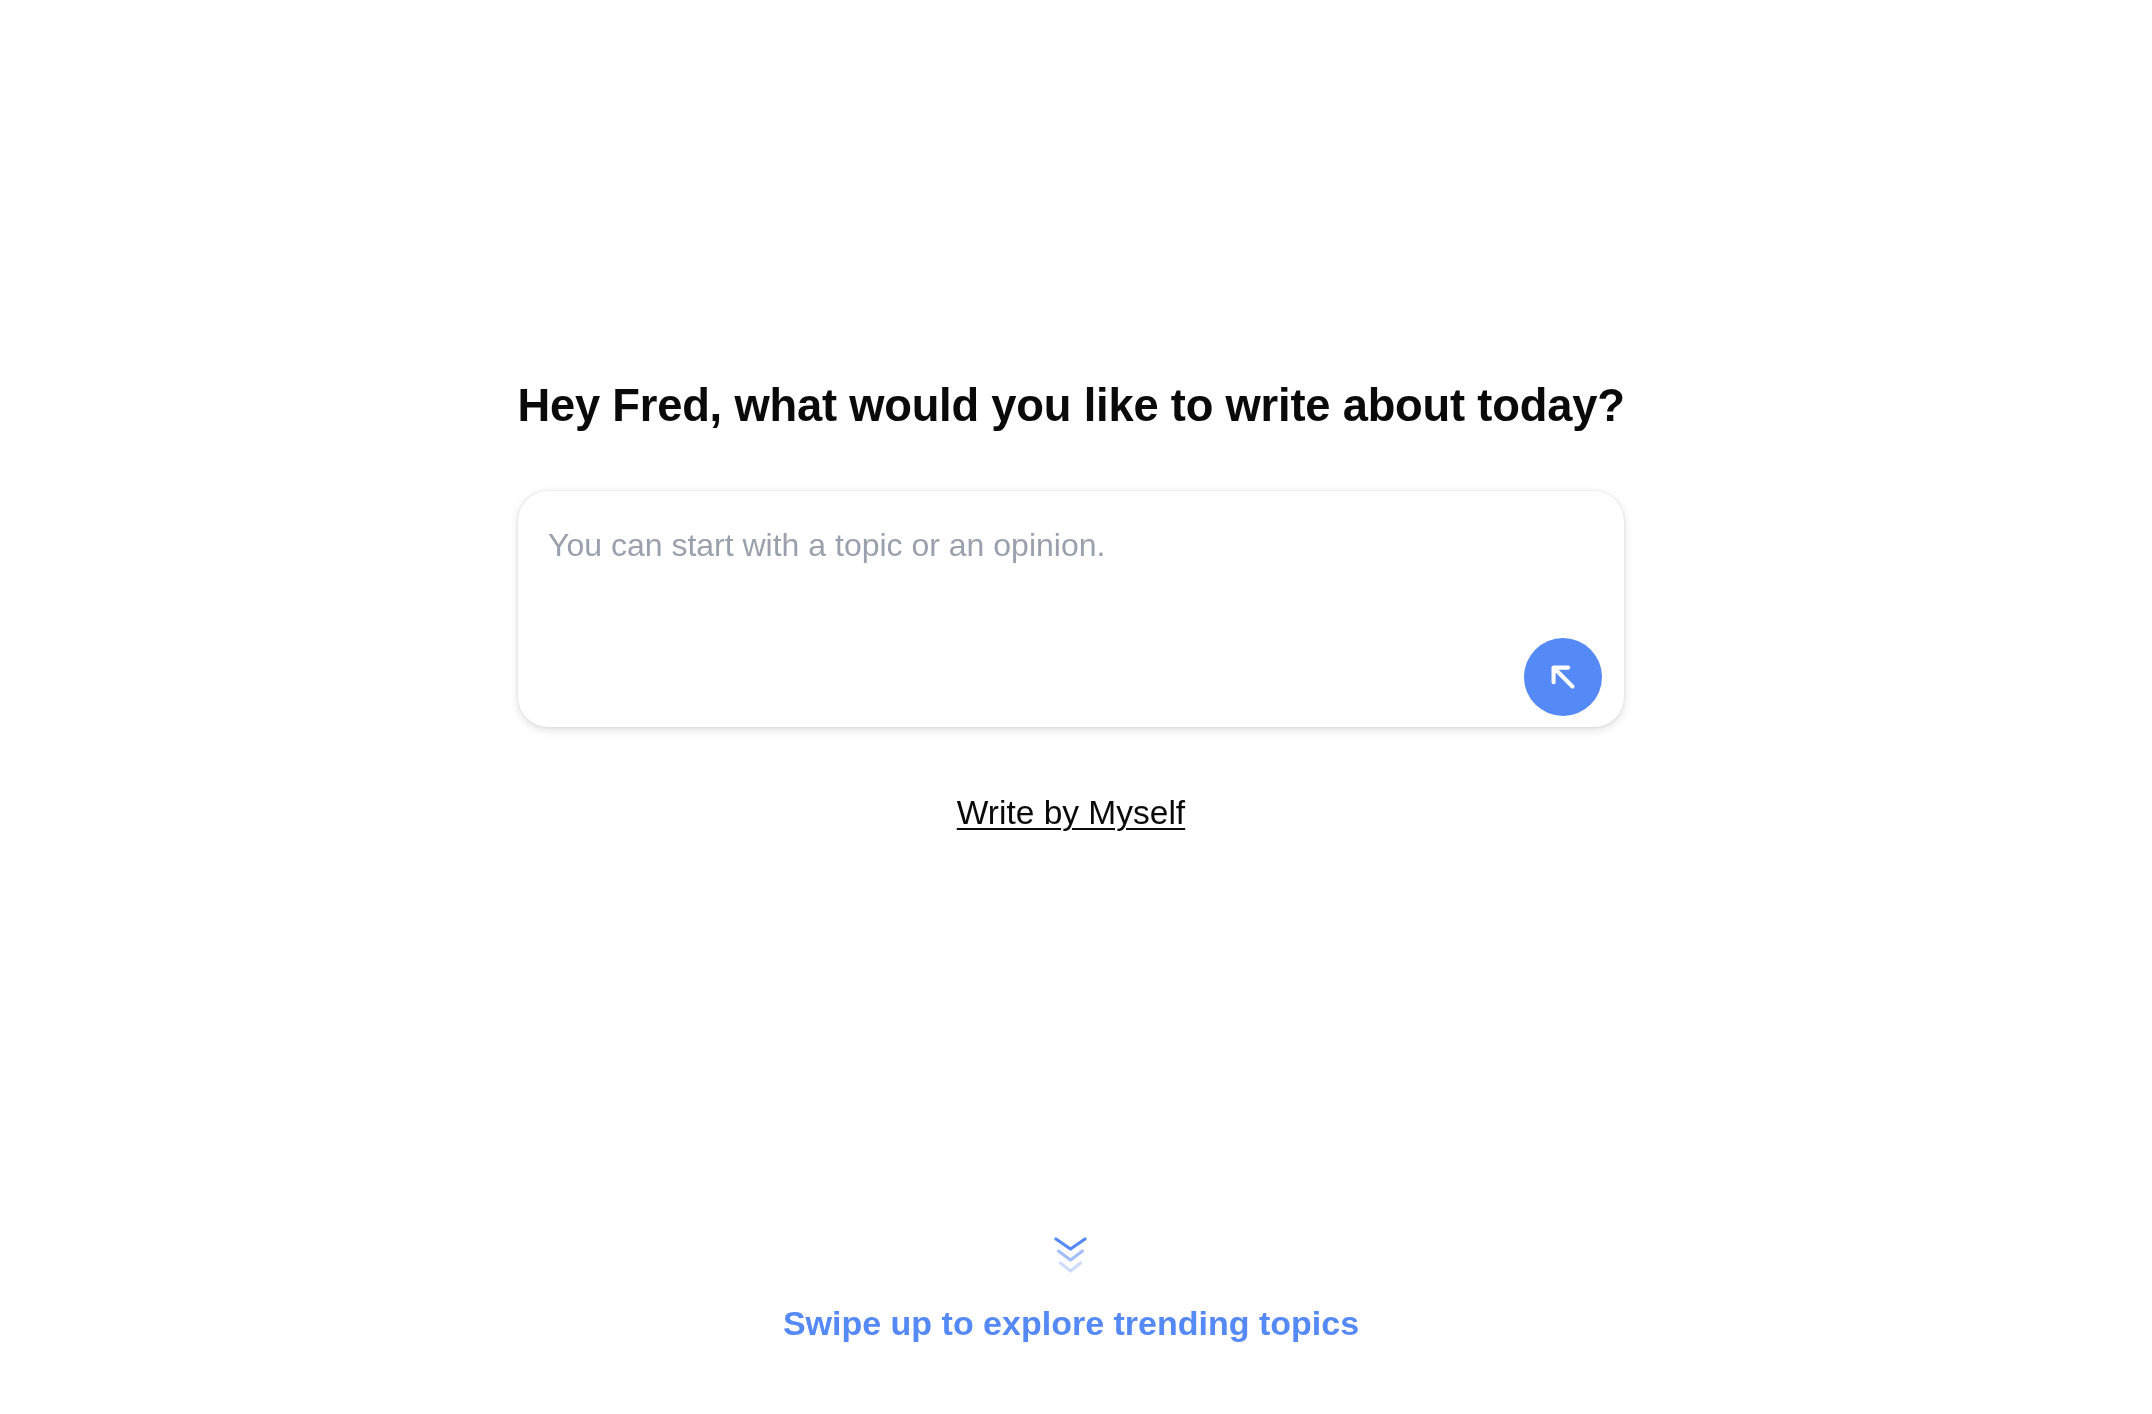 The width and height of the screenshot is (2152, 1414). What do you see at coordinates (1563, 677) in the screenshot?
I see `arrow-up-left-icon` at bounding box center [1563, 677].